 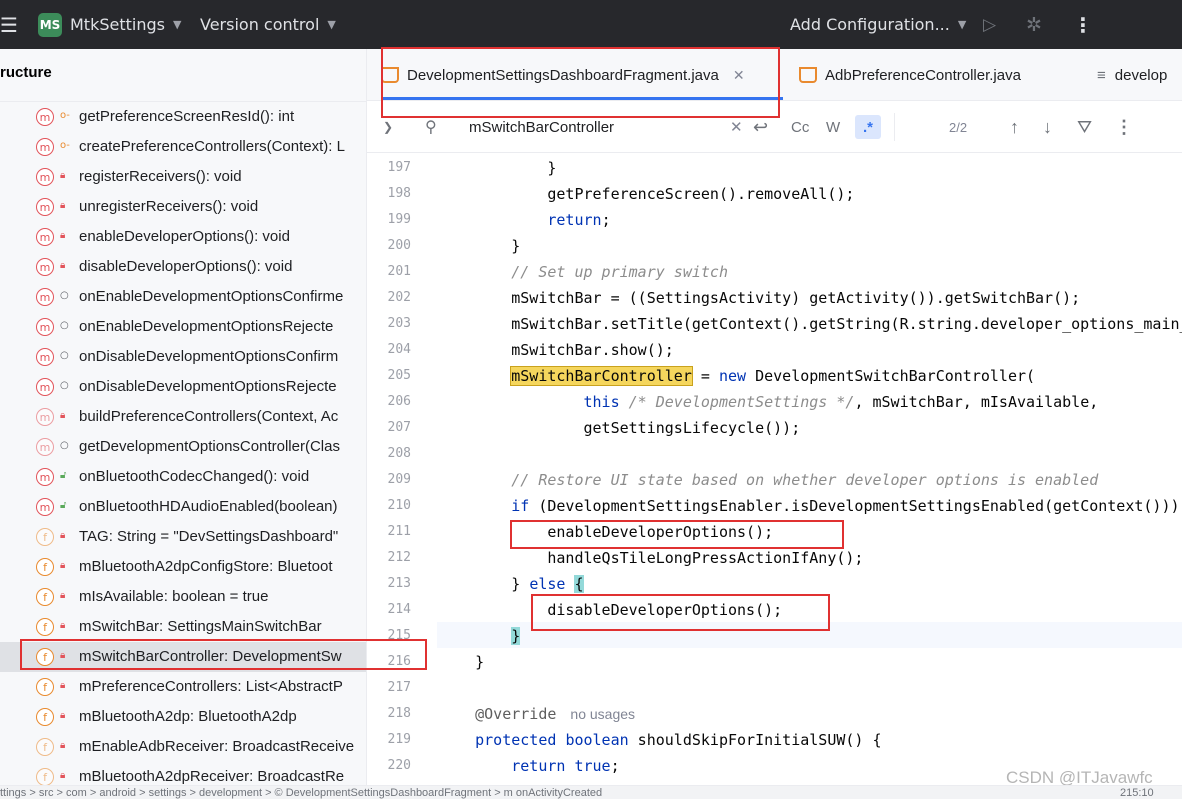 What do you see at coordinates (183, 357) in the screenshot?
I see `structure-item: m ○ onDisableDevelopmentOptionsConfirm` at bounding box center [183, 357].